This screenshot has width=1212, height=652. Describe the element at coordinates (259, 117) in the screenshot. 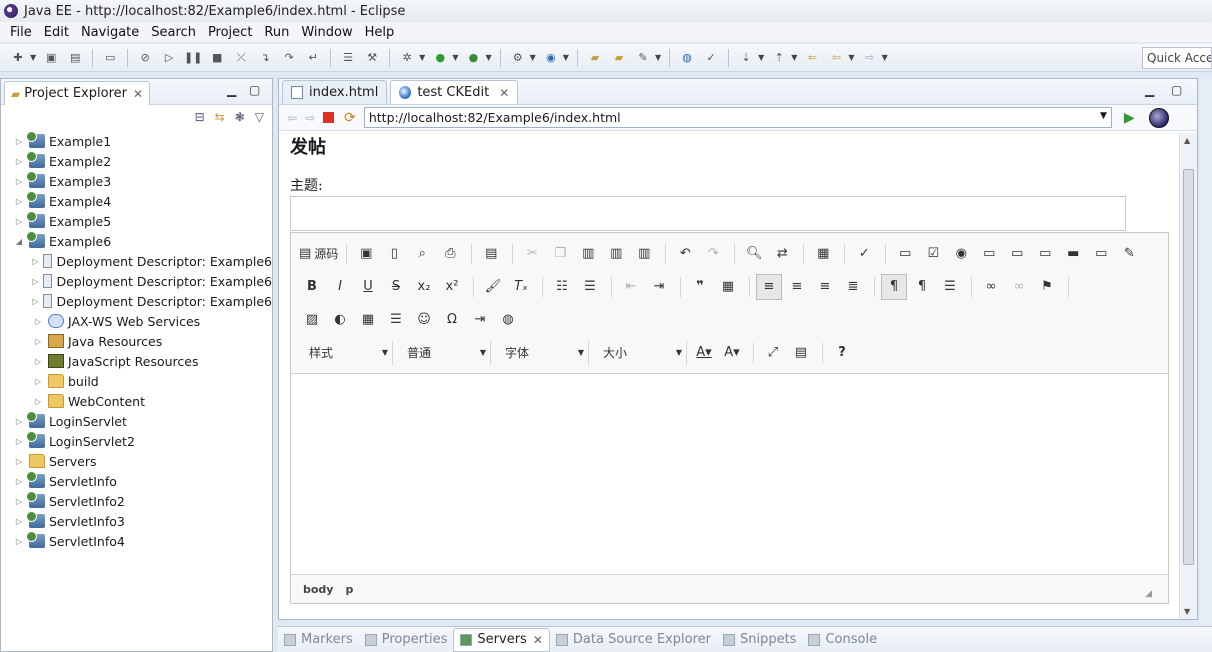

I see `view-menu-icon: ▽` at that location.